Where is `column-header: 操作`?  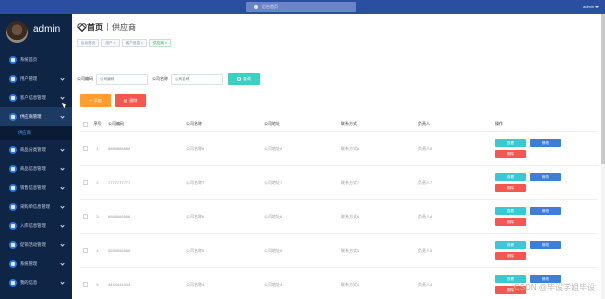 column-header: 操作 is located at coordinates (499, 123).